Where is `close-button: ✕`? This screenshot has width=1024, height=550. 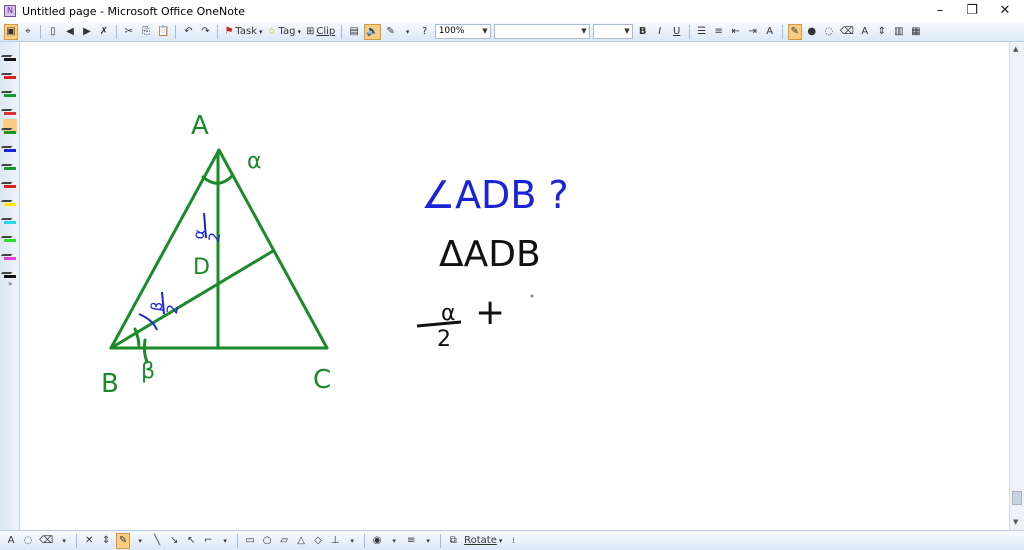 close-button: ✕ is located at coordinates (1005, 11).